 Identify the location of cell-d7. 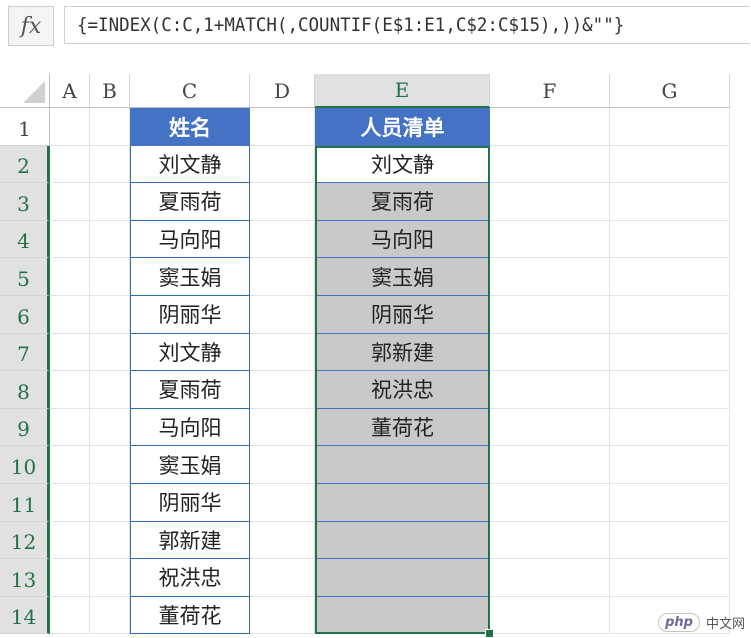
(282, 352).